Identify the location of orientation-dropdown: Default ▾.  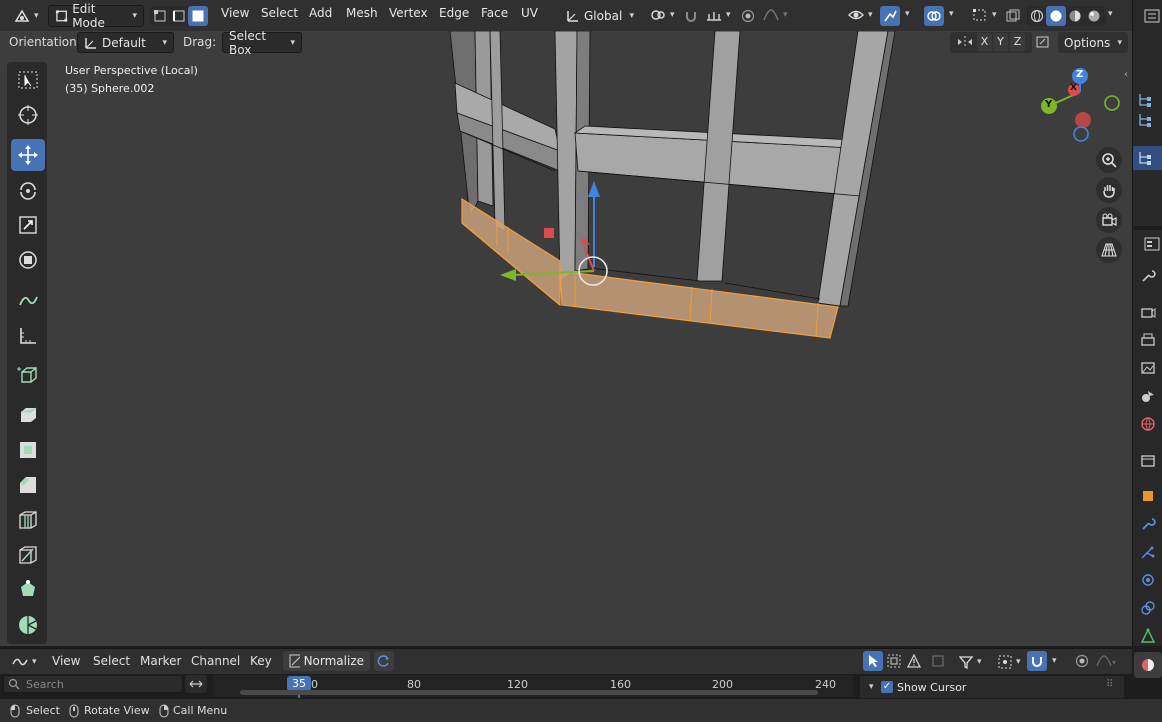
(125, 42).